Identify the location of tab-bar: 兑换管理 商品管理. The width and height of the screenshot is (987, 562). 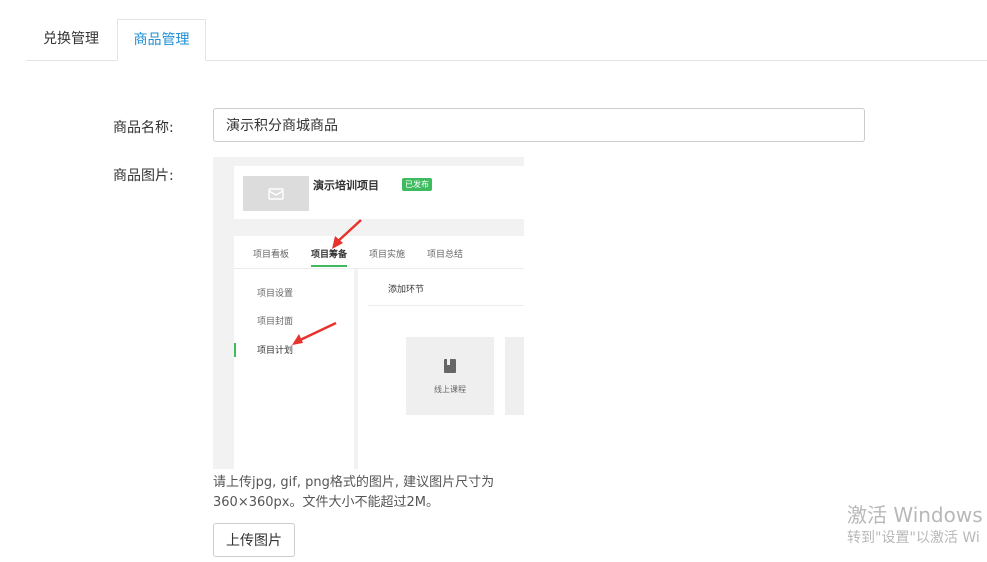
(506, 40).